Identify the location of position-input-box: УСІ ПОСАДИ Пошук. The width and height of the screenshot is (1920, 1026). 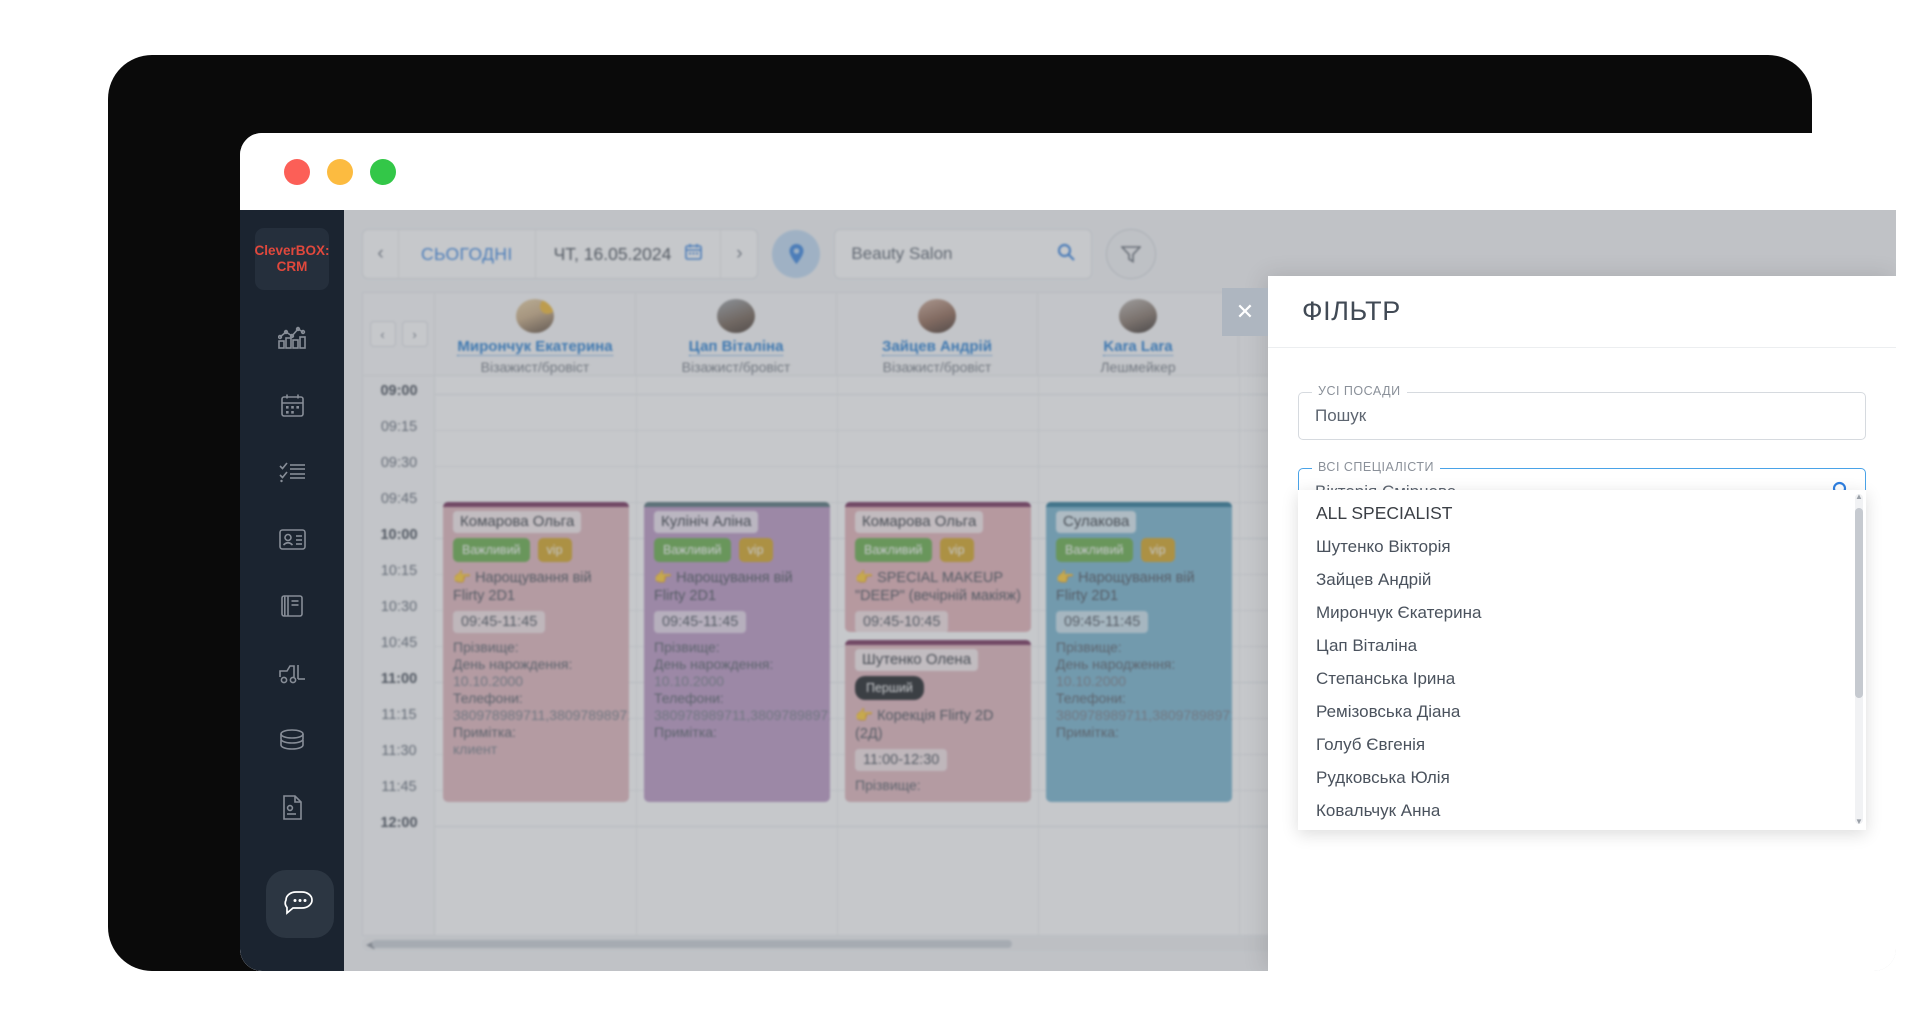
(1582, 412).